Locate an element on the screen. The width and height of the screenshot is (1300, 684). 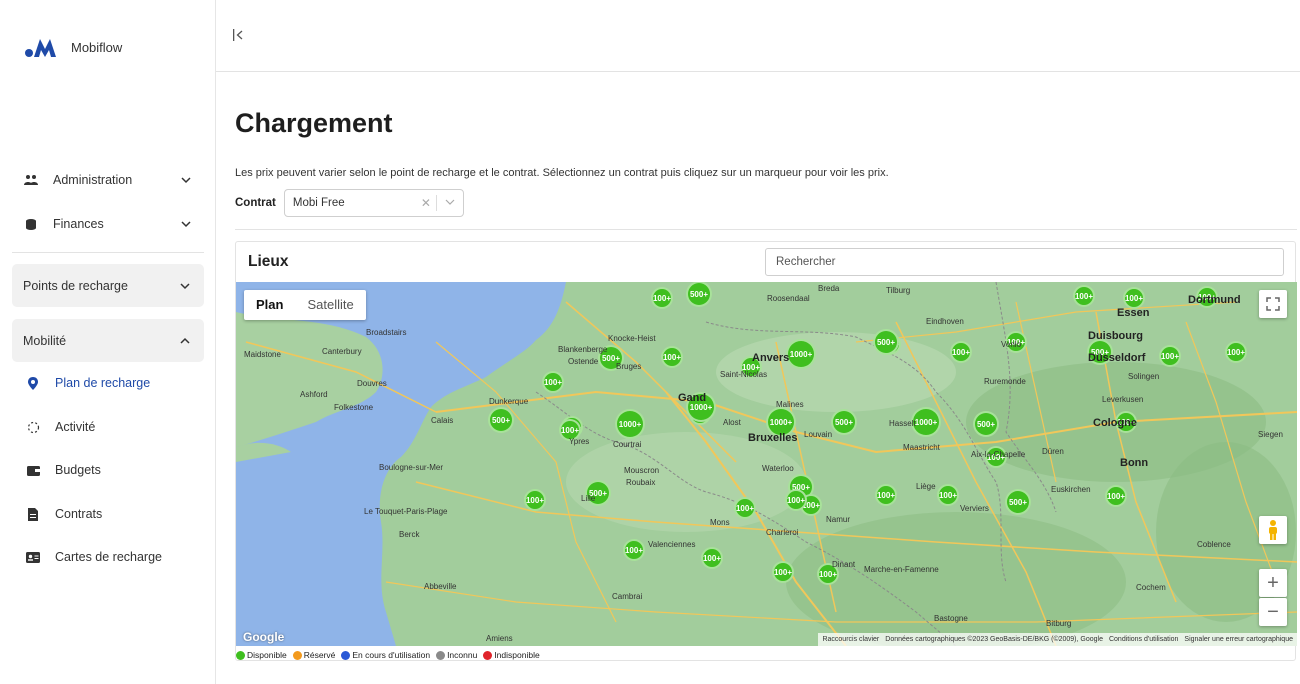
sidebar-group-points-de-recharge: Points de recharge is located at coordinates (108, 285).